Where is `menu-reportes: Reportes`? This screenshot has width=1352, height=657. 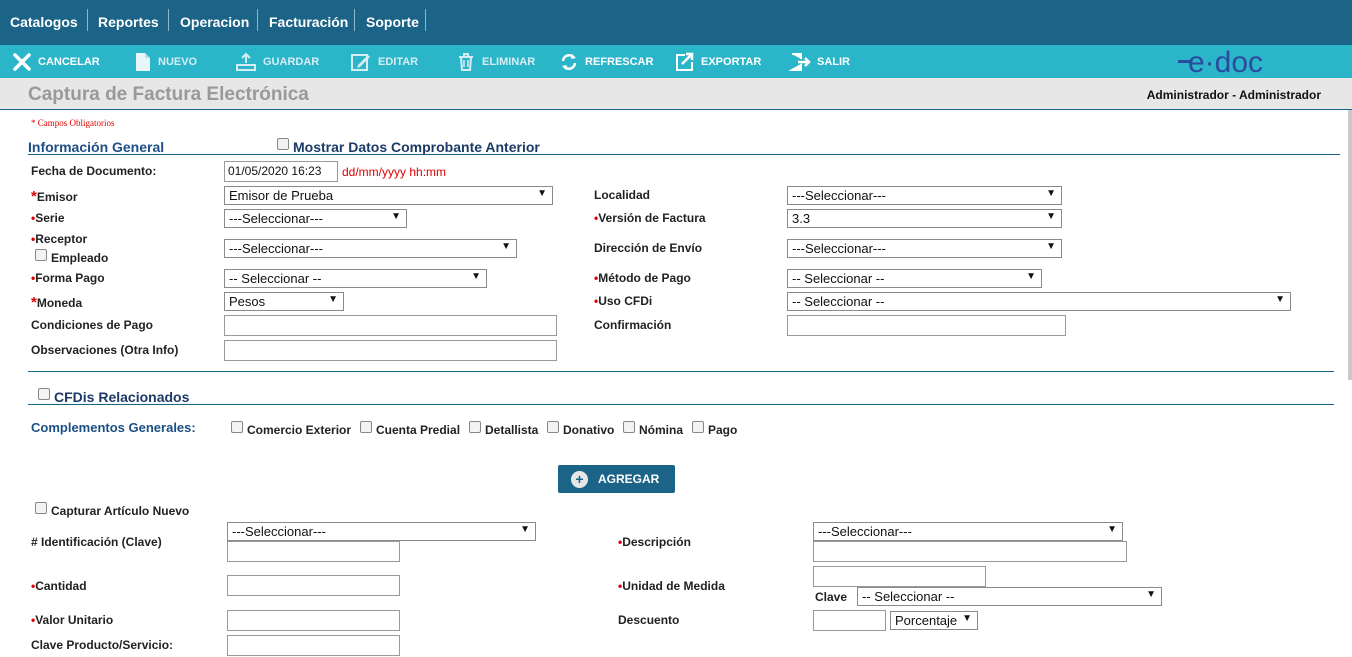
menu-reportes: Reportes is located at coordinates (128, 22).